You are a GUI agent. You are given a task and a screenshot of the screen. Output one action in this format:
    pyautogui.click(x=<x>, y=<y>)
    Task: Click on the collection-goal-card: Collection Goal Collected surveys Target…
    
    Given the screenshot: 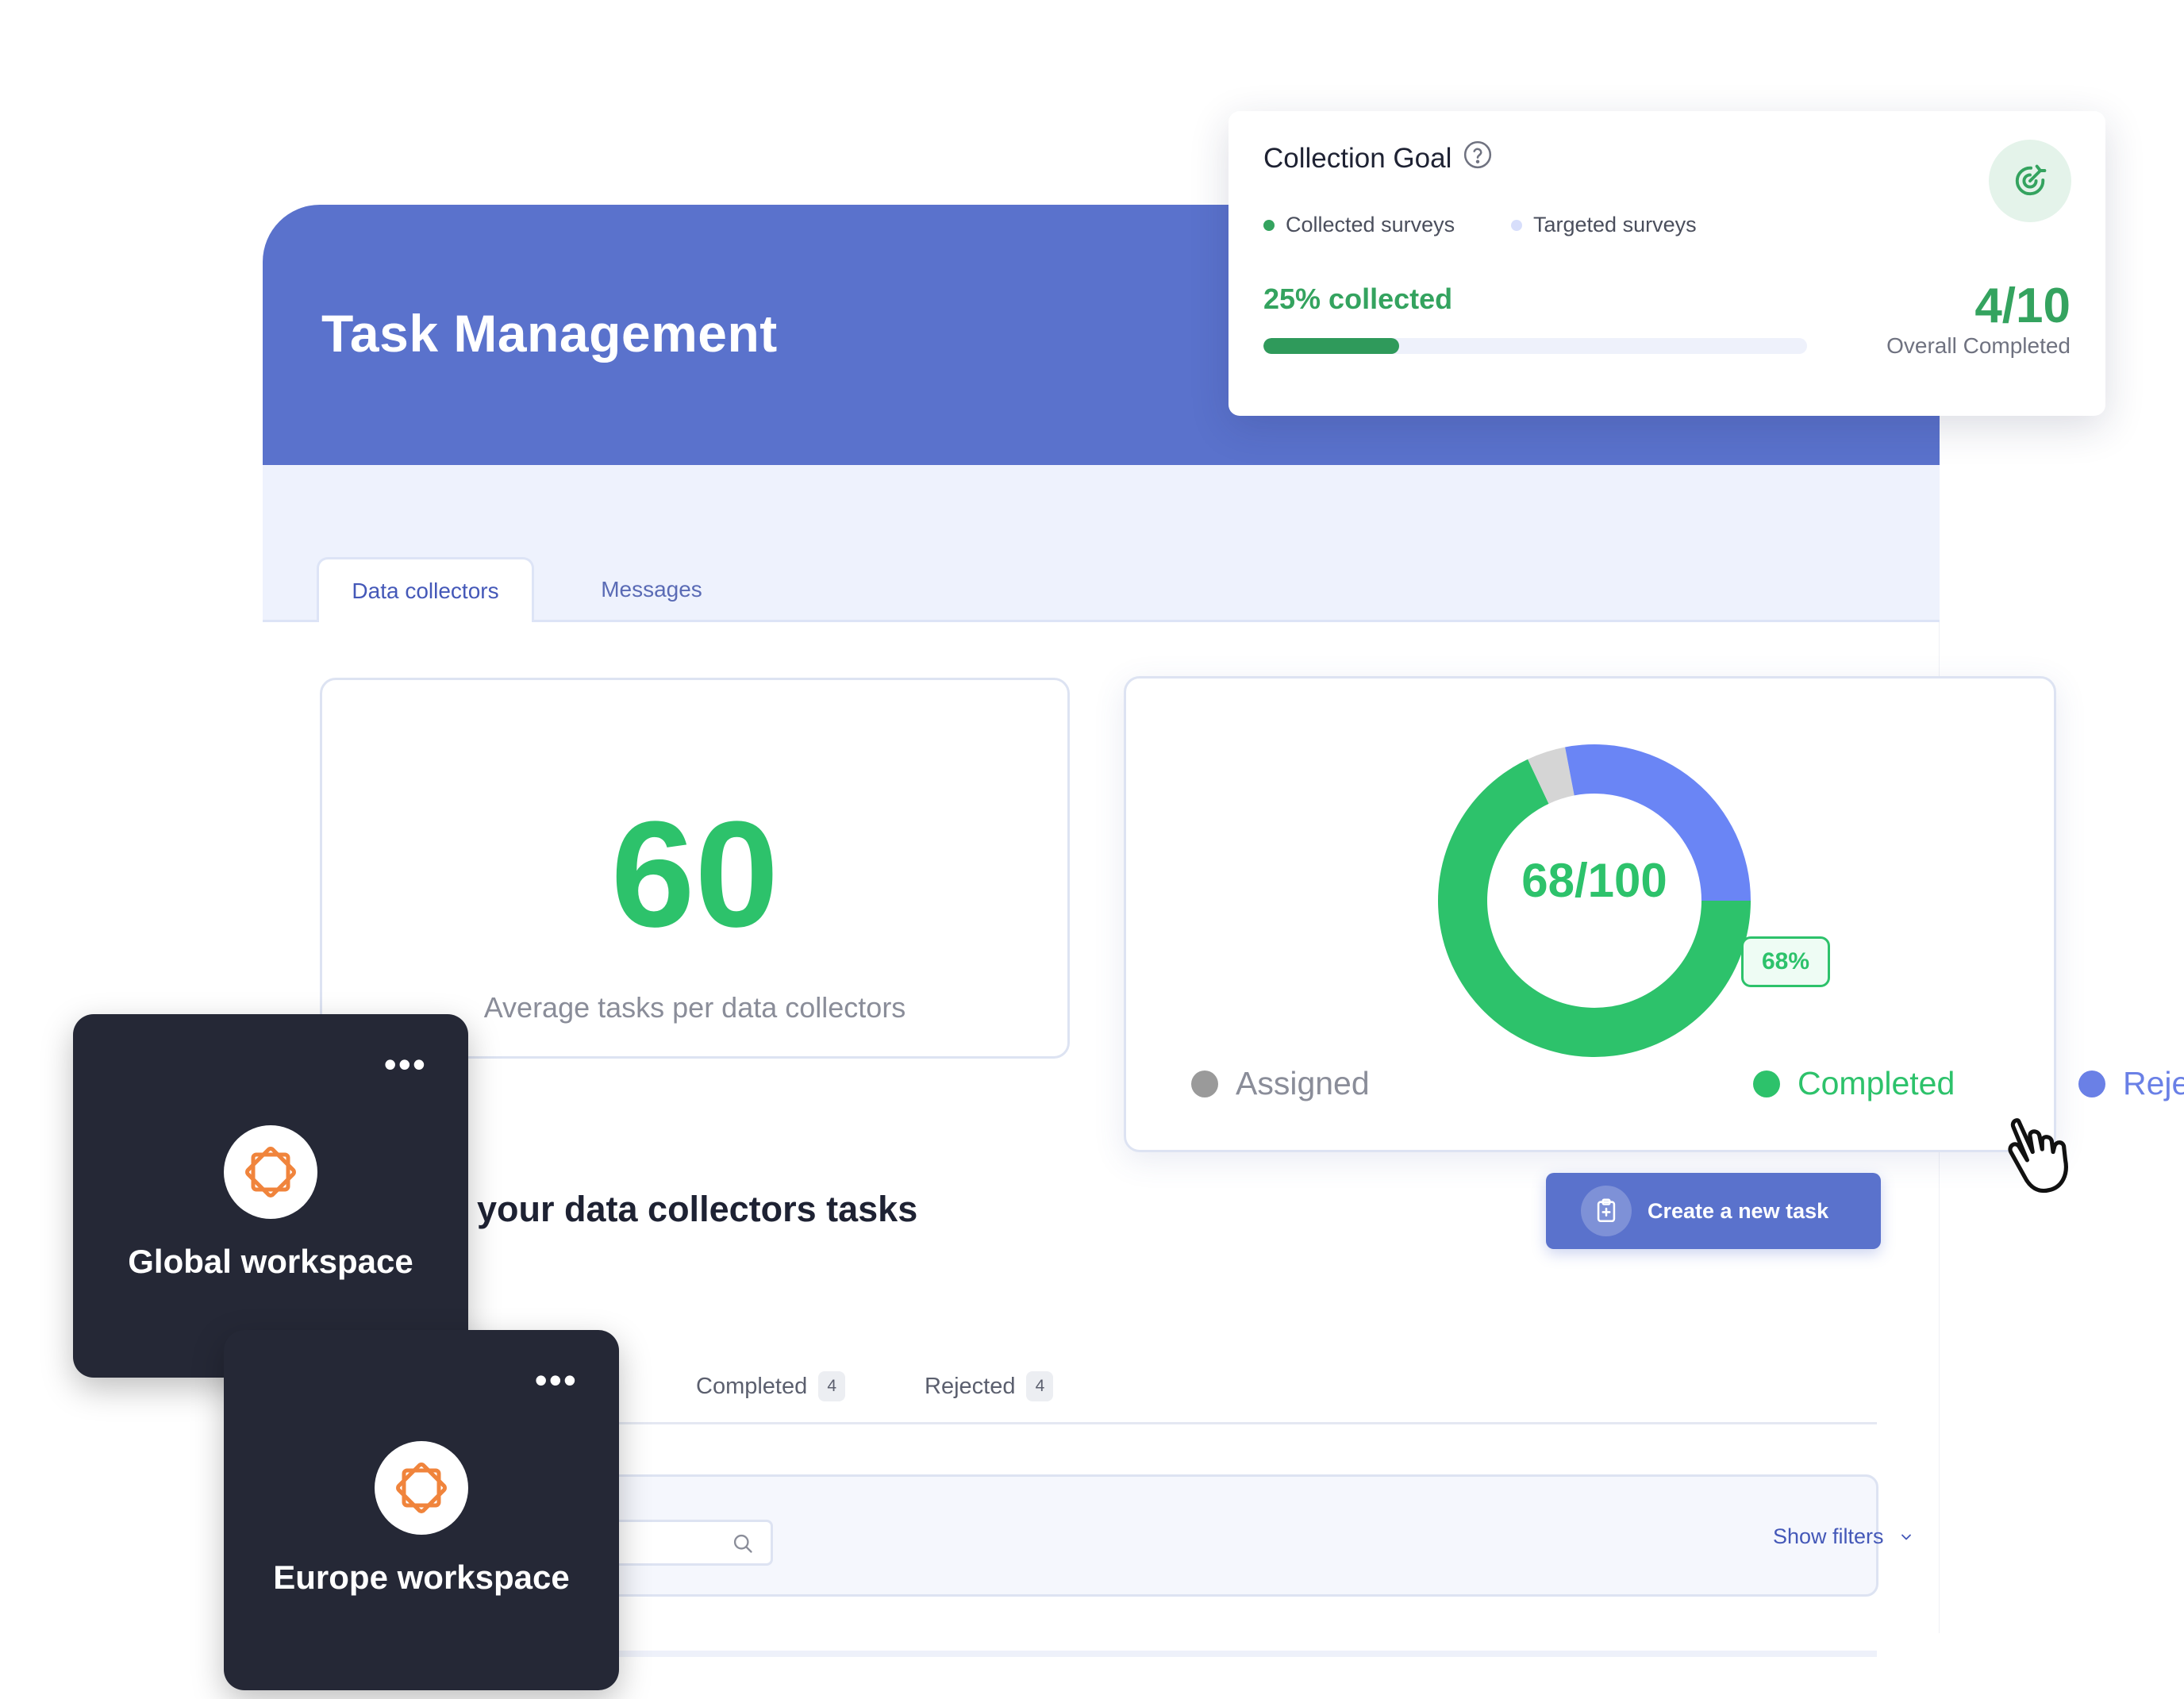 What is the action you would take?
    pyautogui.click(x=1666, y=263)
    